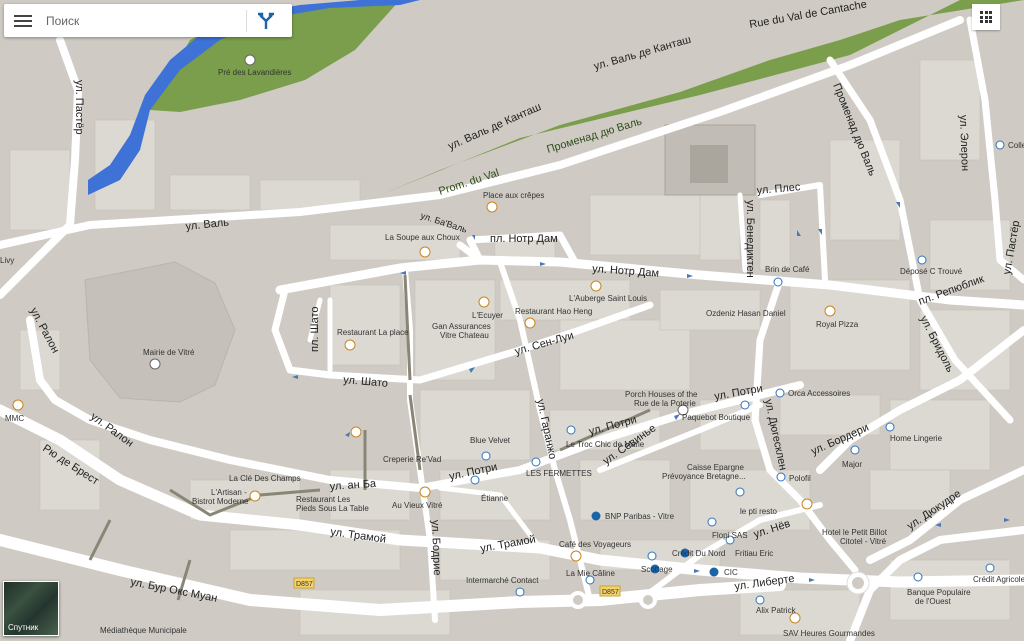 The height and width of the screenshot is (641, 1024). Describe the element at coordinates (160, 332) in the screenshot. I see `castle-grounds` at that location.